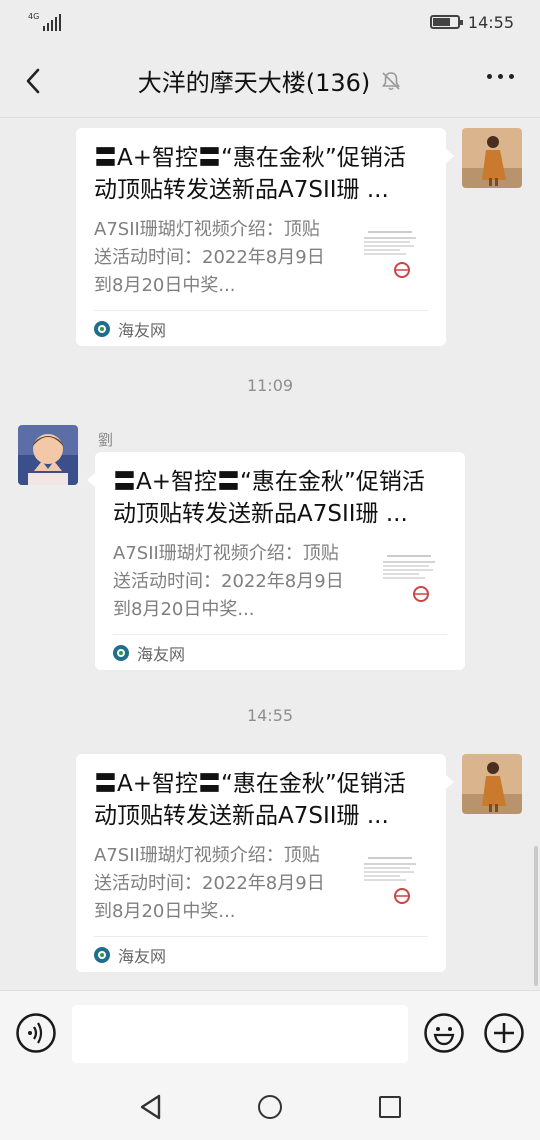 The height and width of the screenshot is (1140, 540). What do you see at coordinates (446, 22) in the screenshot?
I see `battery-icon` at bounding box center [446, 22].